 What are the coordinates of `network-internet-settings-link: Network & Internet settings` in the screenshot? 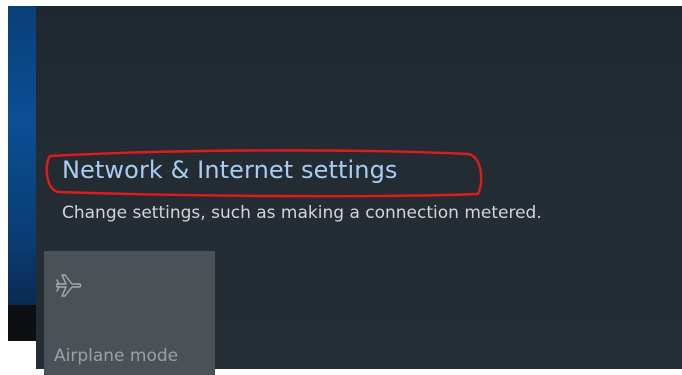 It's located at (230, 170).